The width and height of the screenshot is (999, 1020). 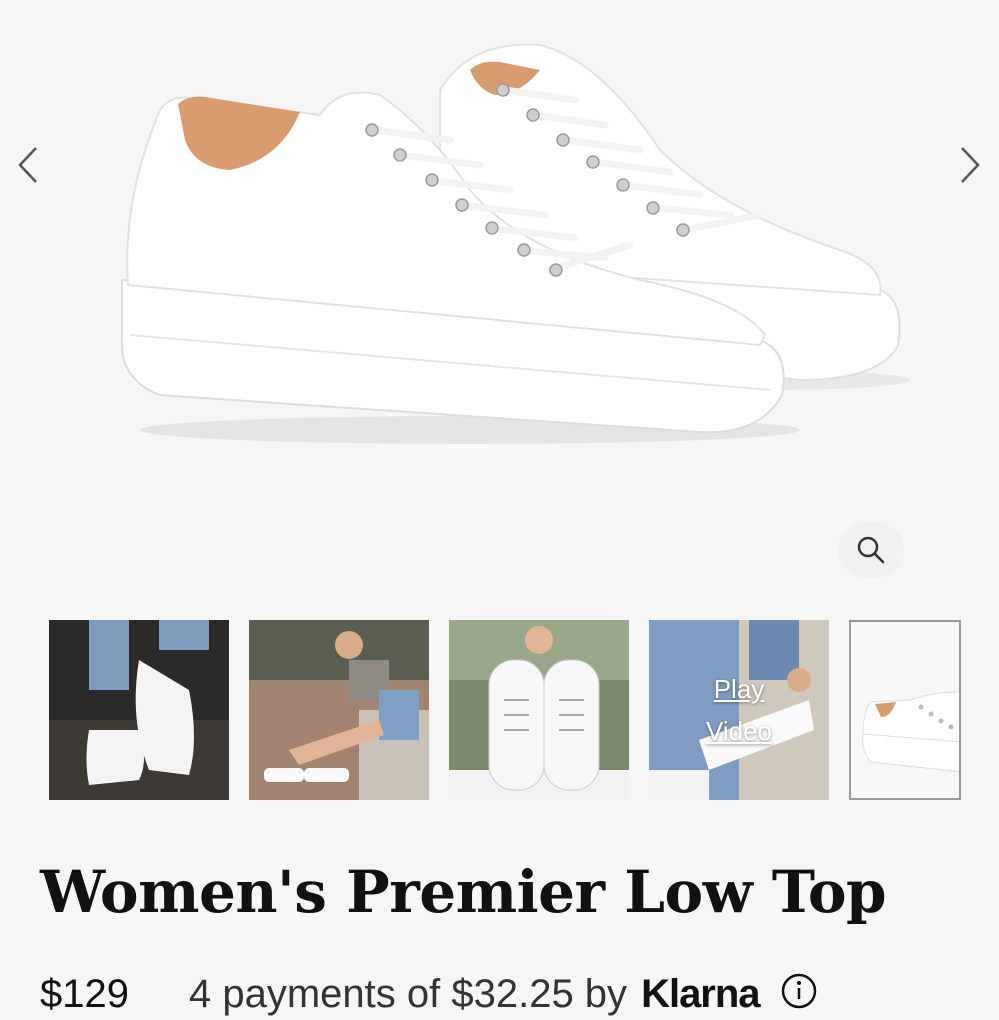 I want to click on chevron-left-icon, so click(x=27, y=165).